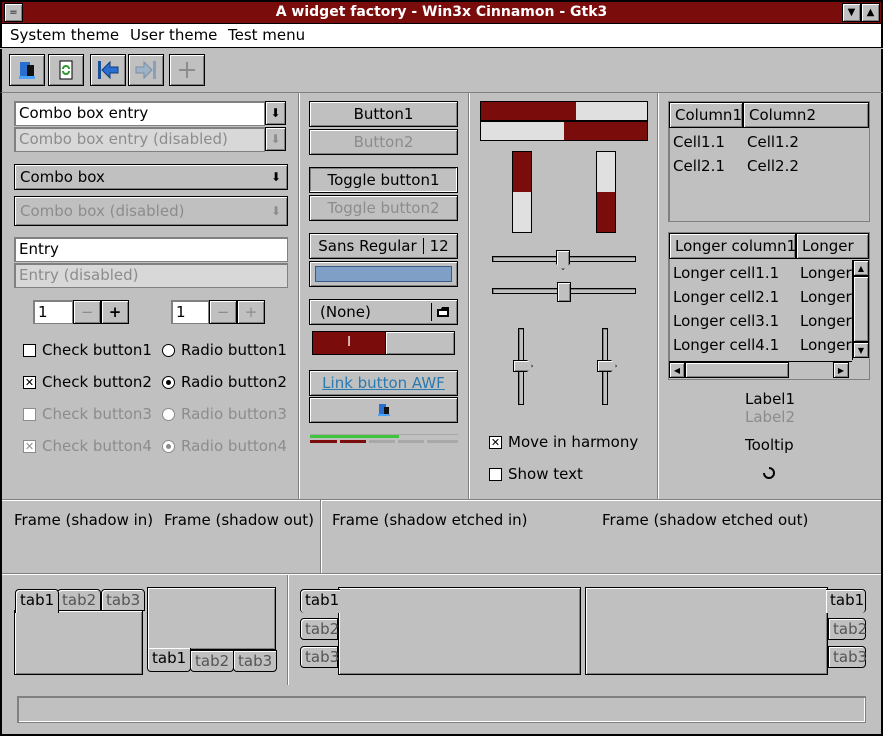 The image size is (883, 736). Describe the element at coordinates (737, 370) in the screenshot. I see `scroll-thumb-horizontal` at that location.